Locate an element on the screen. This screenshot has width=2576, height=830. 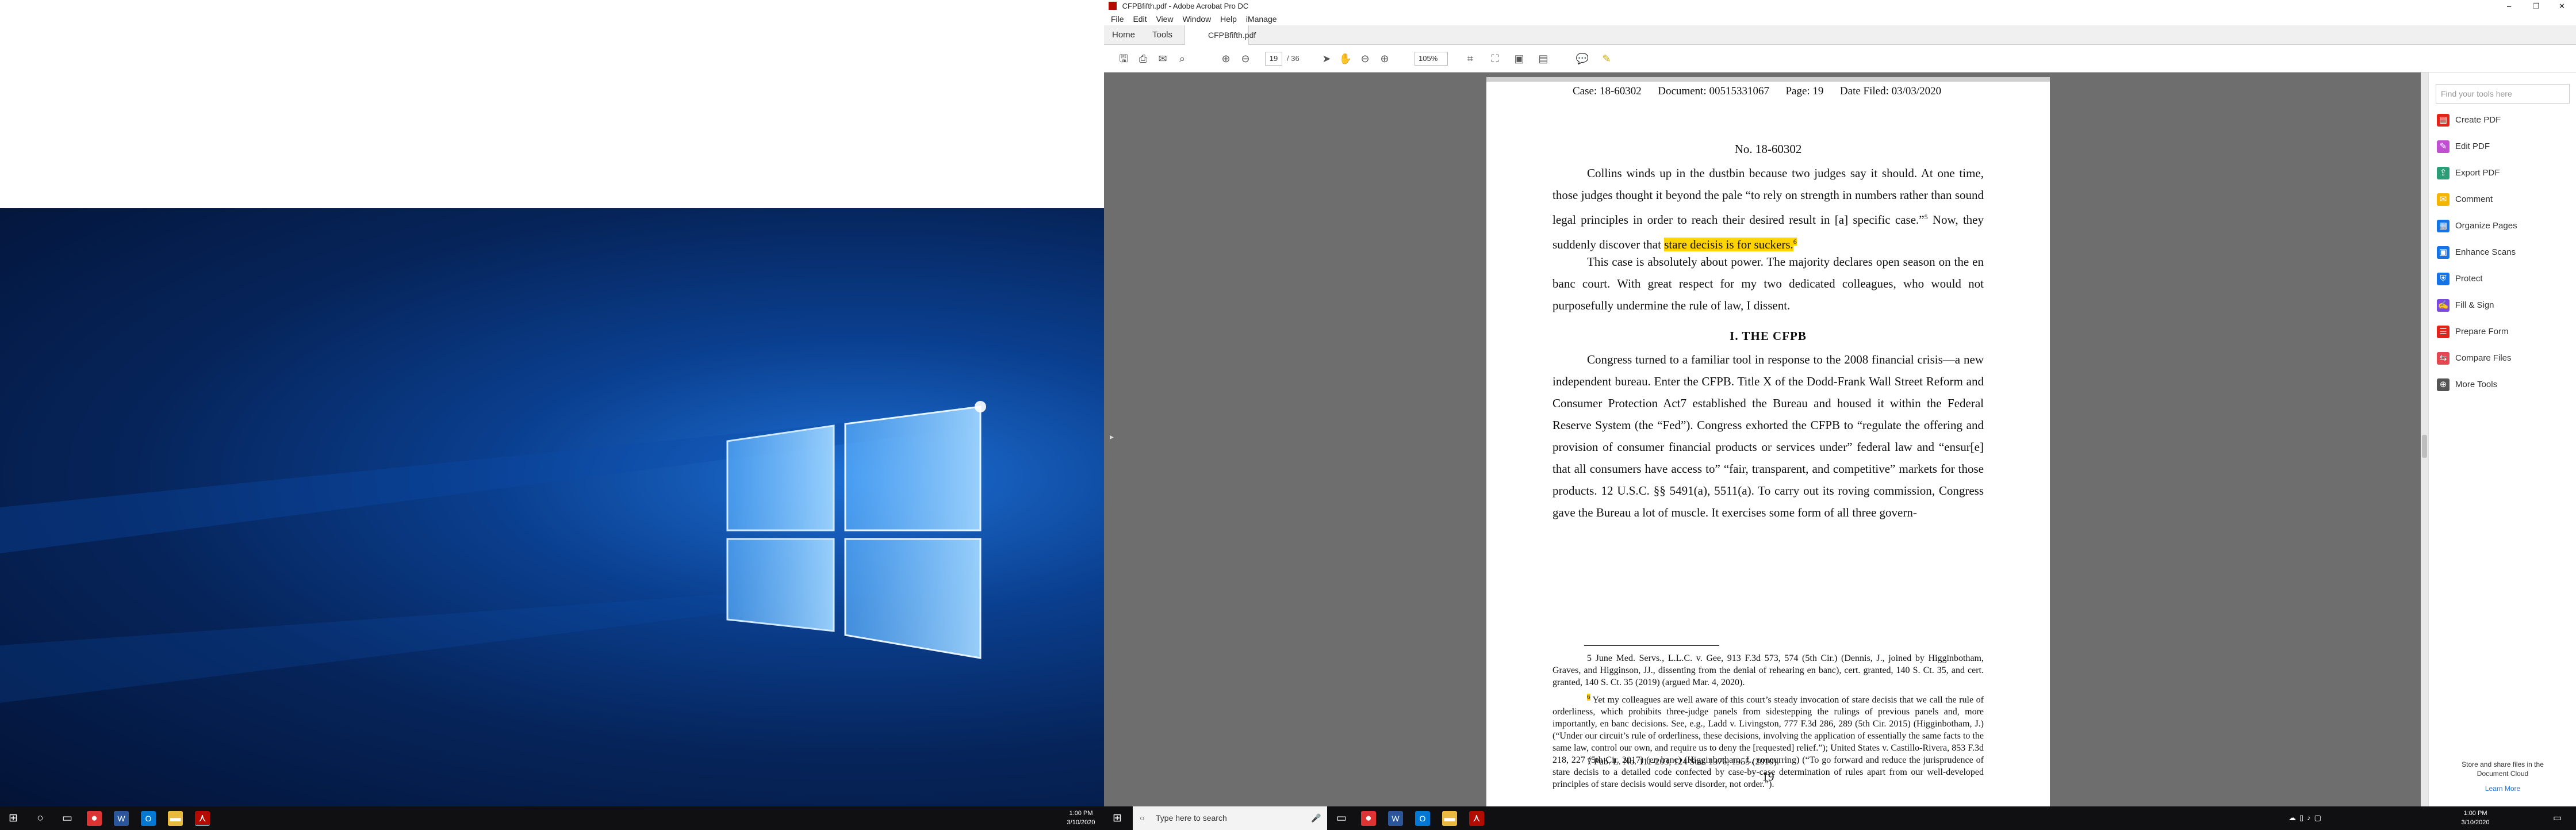
window-title: CFPBfifth.pdf - Adobe Acrobat Pro DC is located at coordinates (1185, 6).